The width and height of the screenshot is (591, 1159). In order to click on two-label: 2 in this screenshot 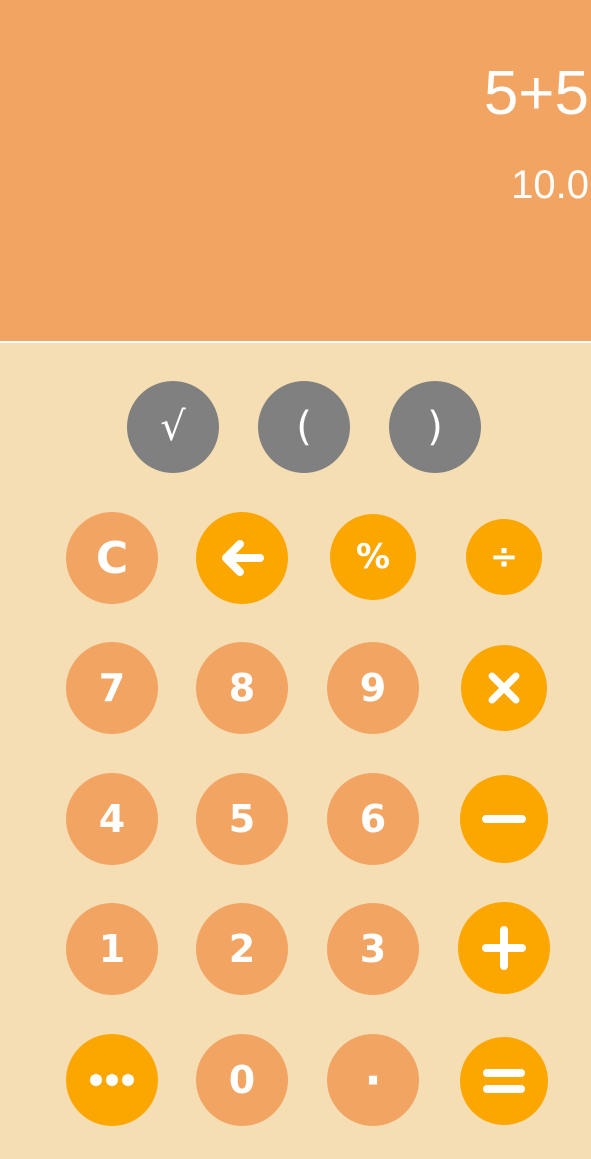, I will do `click(242, 949)`.